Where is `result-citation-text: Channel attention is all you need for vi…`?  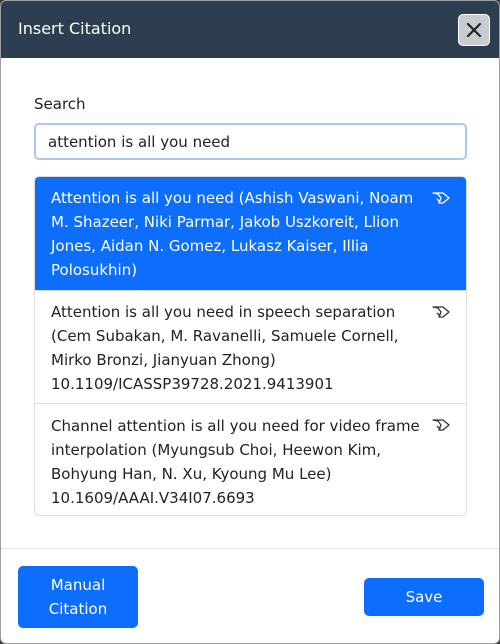 result-citation-text: Channel attention is all you need for vi… is located at coordinates (235, 450).